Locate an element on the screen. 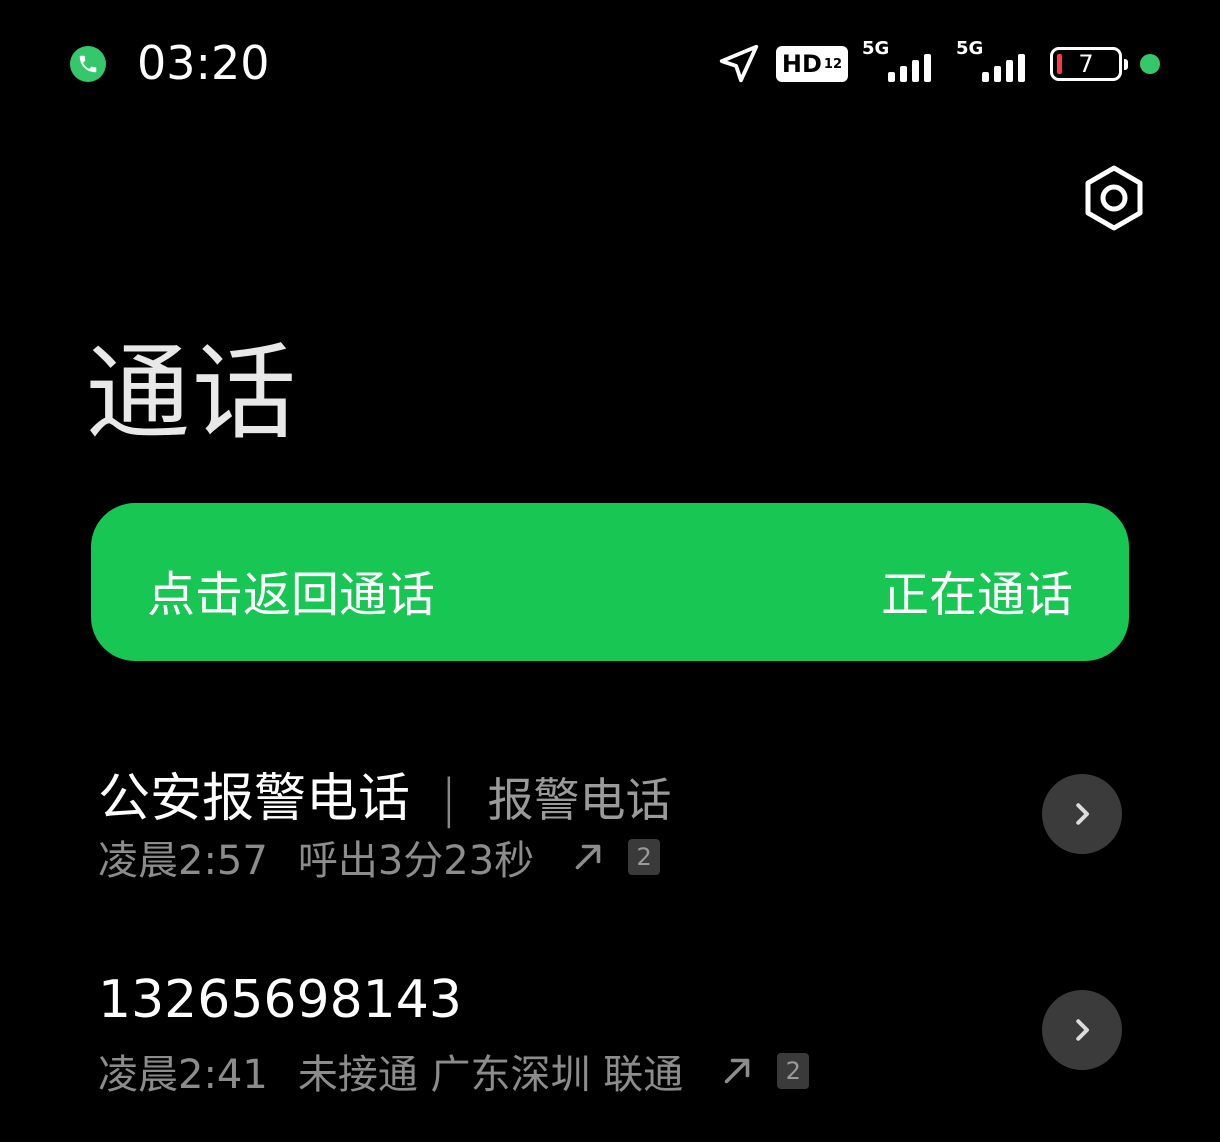 This screenshot has width=1220, height=1142. call-detail: 呼出3分23秒 is located at coordinates (416, 861).